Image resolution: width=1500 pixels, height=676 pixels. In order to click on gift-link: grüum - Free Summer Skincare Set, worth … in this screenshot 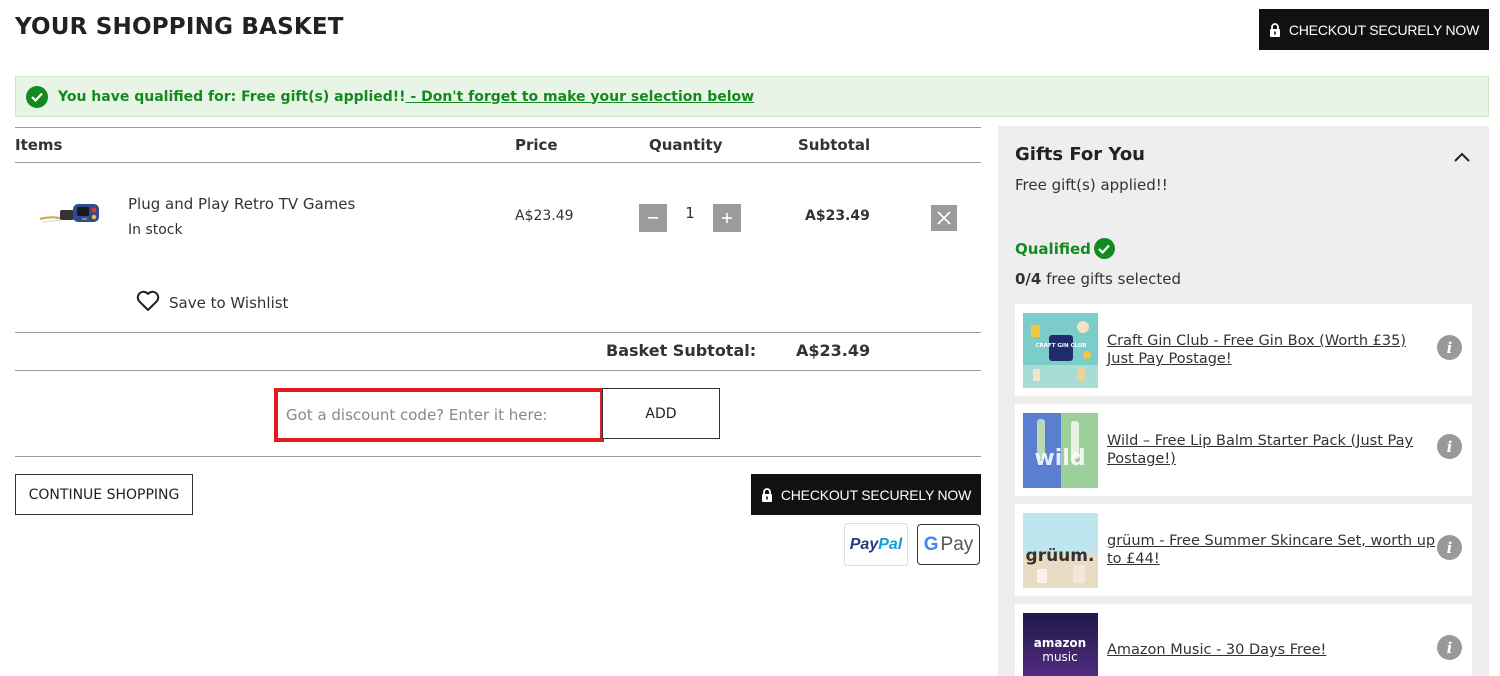, I will do `click(1272, 550)`.